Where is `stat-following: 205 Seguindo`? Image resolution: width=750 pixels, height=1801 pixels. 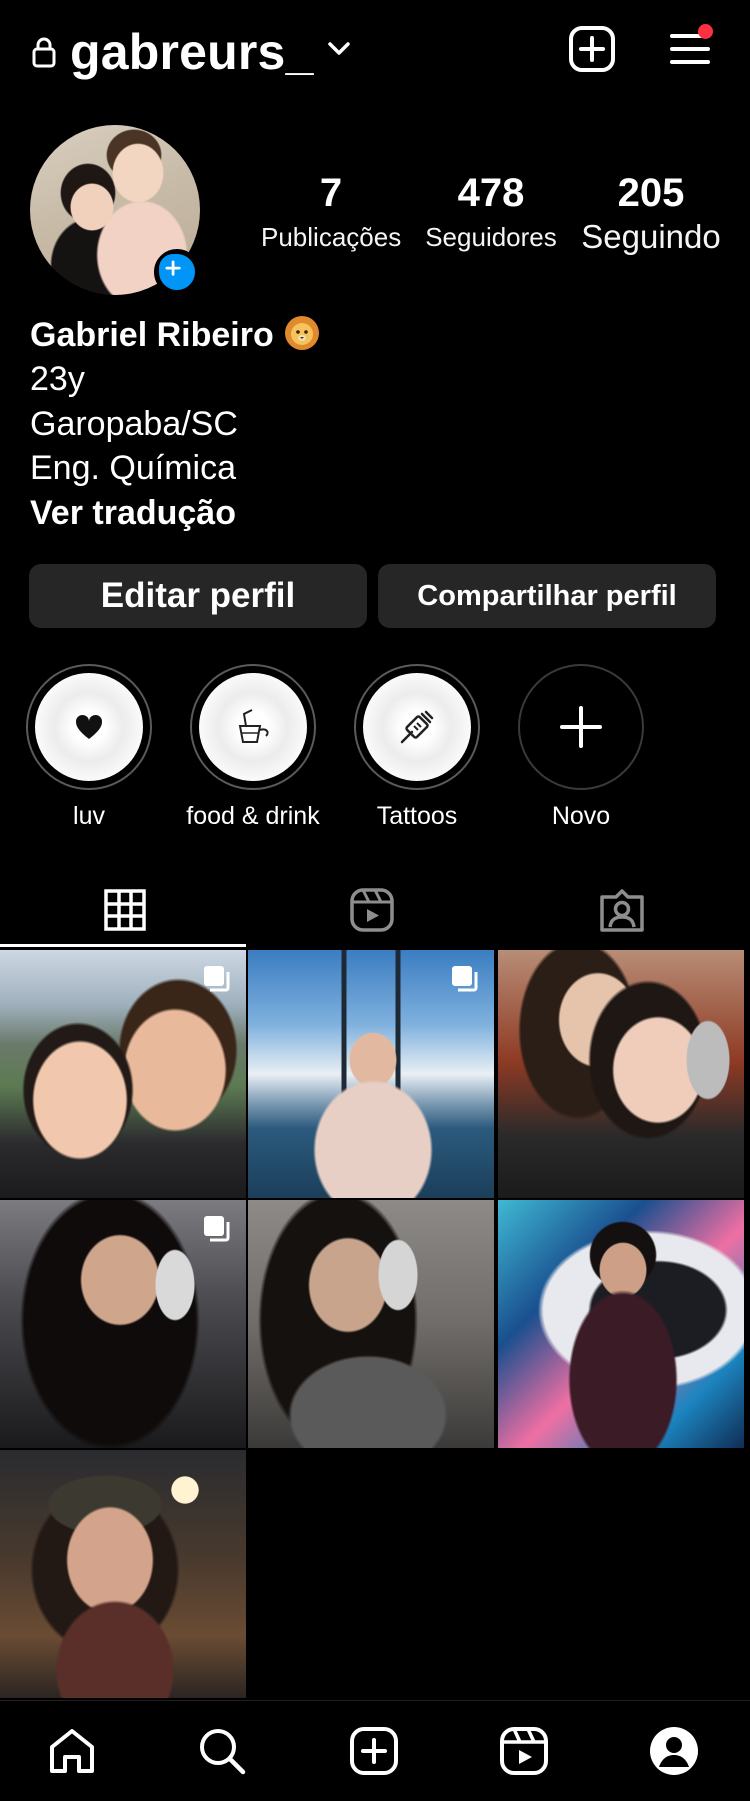
stat-following: 205 Seguindo is located at coordinates (651, 212).